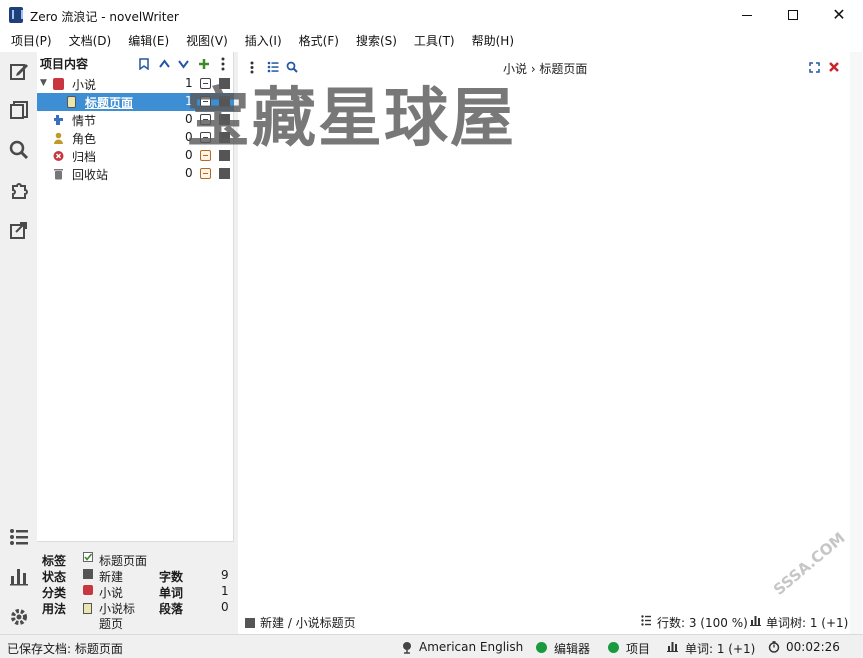  Describe the element at coordinates (225, 591) in the screenshot. I see `words-value: 1` at that location.